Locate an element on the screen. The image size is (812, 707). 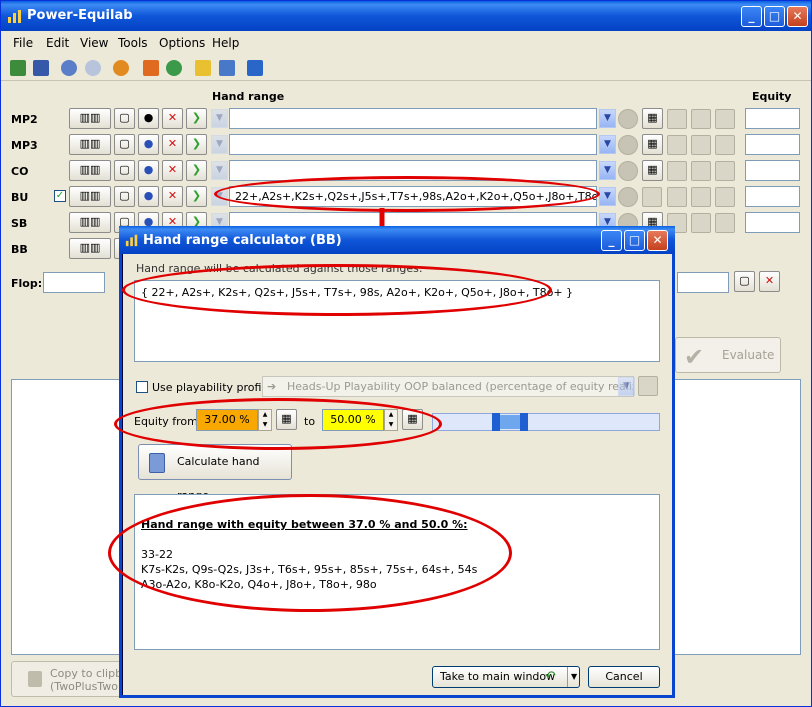
equity-from-spinner: ▲ ▼ is located at coordinates (265, 420).